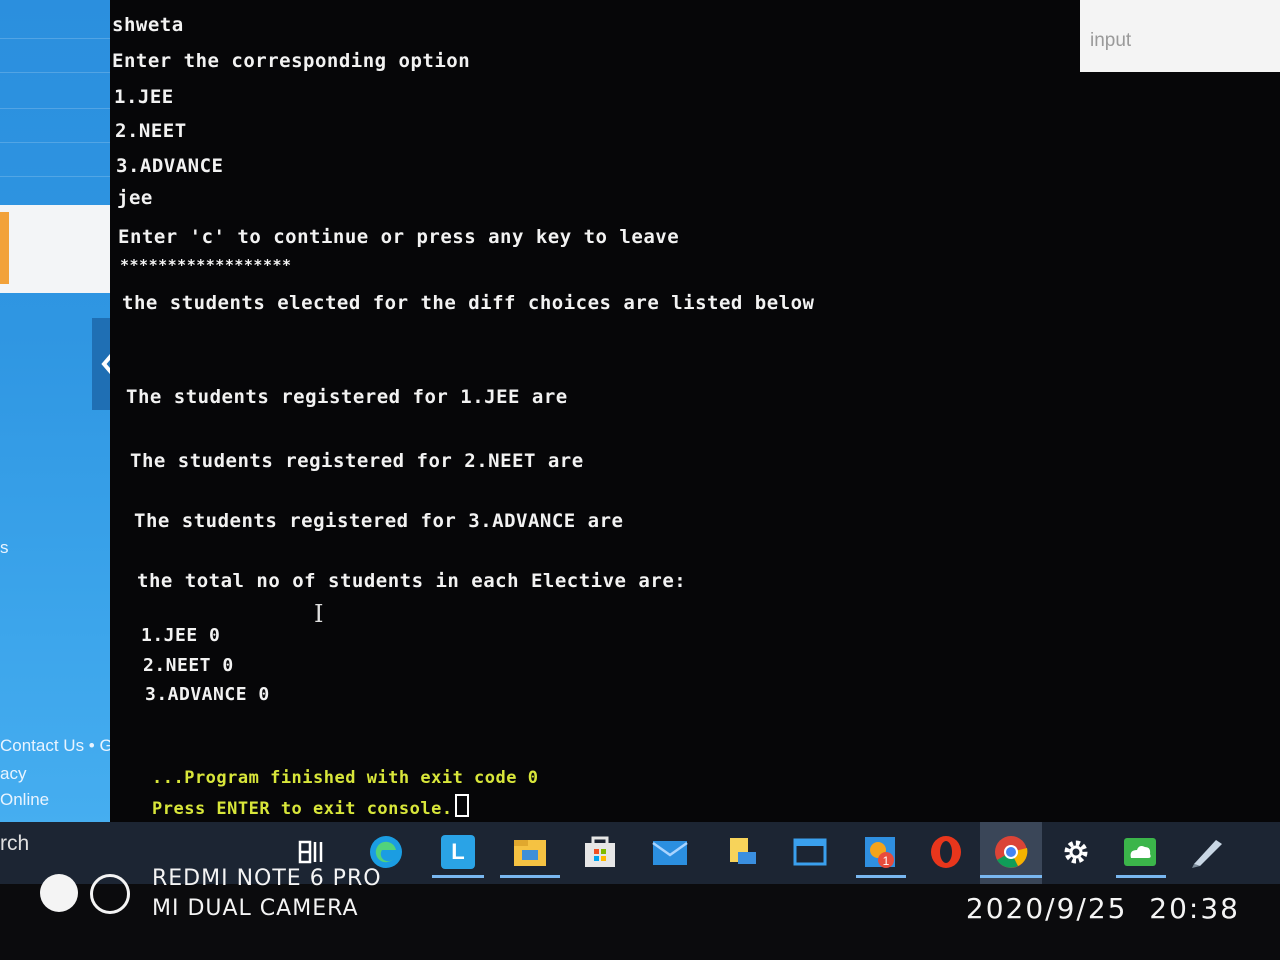 This screenshot has height=960, width=1280. What do you see at coordinates (59, 893) in the screenshot?
I see `lens-dot-icon` at bounding box center [59, 893].